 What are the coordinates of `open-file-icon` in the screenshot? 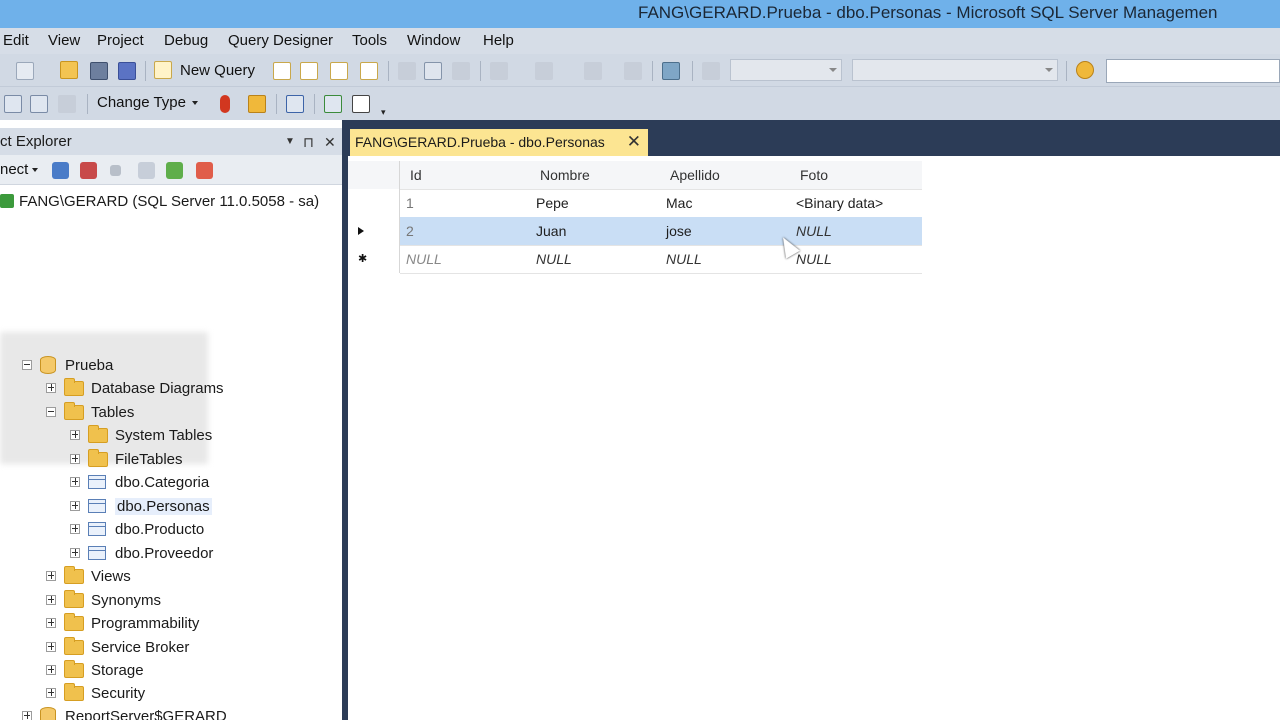 It's located at (69, 70).